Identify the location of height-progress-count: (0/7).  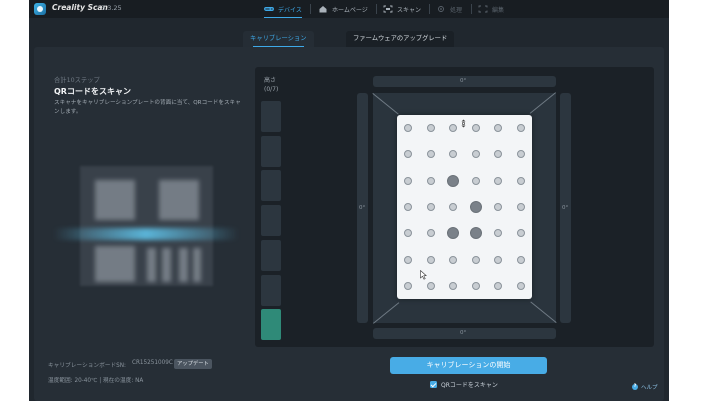
(271, 89).